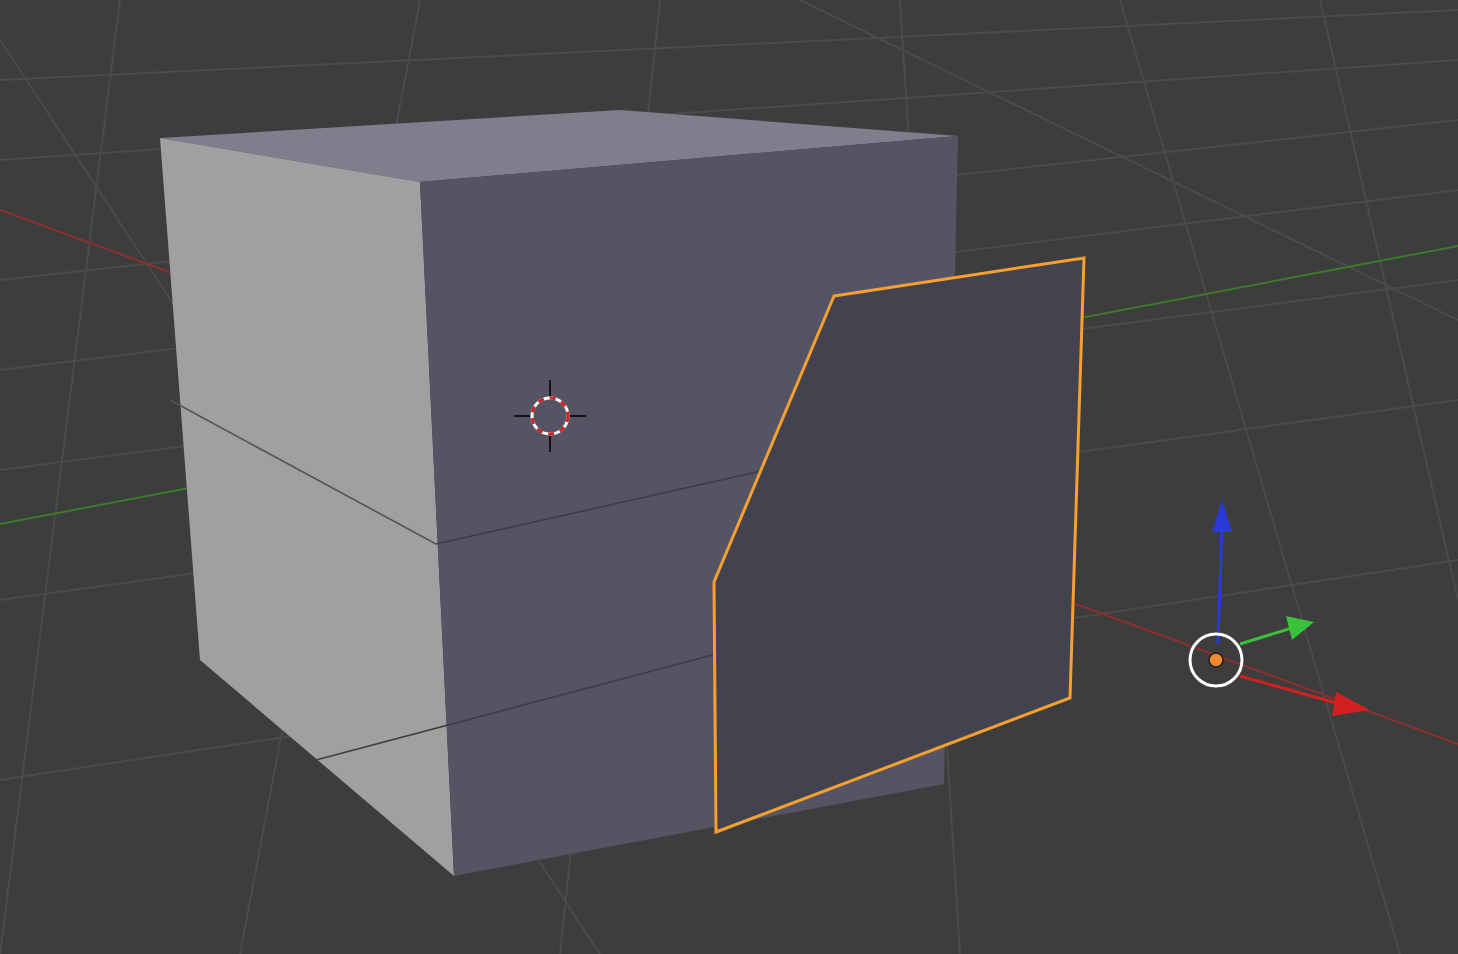 The width and height of the screenshot is (1458, 954). What do you see at coordinates (1279, 608) in the screenshot?
I see `transform-gizmo-icon` at bounding box center [1279, 608].